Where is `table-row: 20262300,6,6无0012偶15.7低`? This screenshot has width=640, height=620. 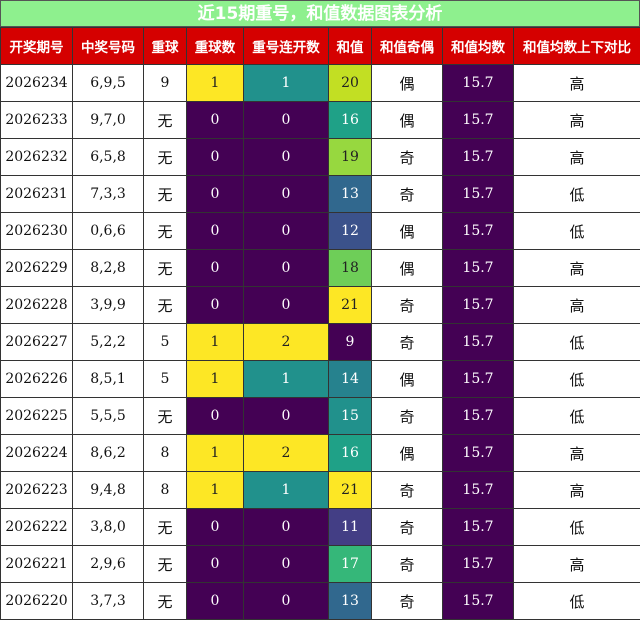 table-row: 20262300,6,6无0012偶15.7低 is located at coordinates (320, 231).